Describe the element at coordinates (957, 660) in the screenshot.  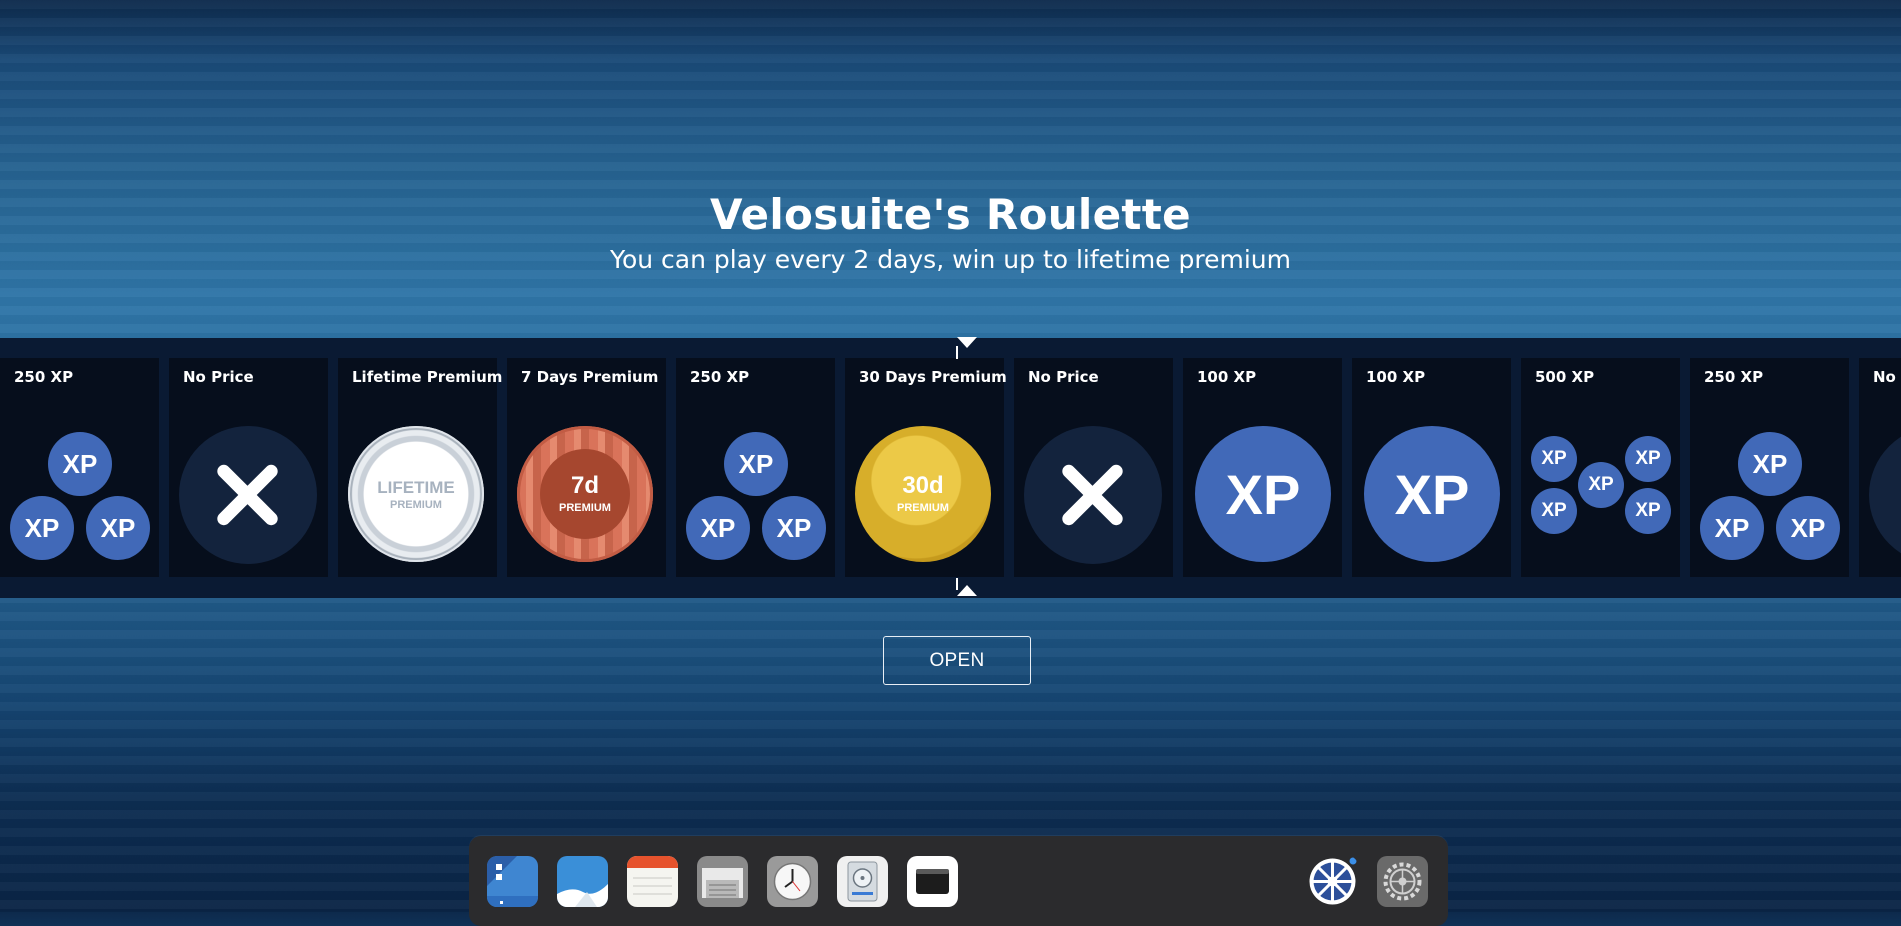
I see `open-button: OPEN` at that location.